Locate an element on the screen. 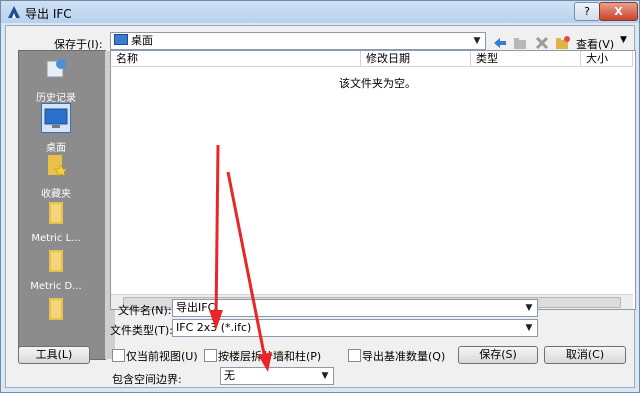  filename-value: 导出IFC is located at coordinates (196, 307).